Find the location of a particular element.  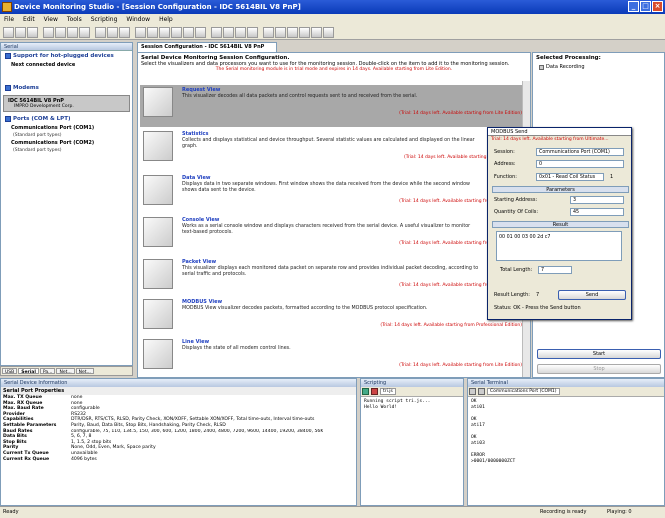

terminal-icon is located at coordinates (292, 32).